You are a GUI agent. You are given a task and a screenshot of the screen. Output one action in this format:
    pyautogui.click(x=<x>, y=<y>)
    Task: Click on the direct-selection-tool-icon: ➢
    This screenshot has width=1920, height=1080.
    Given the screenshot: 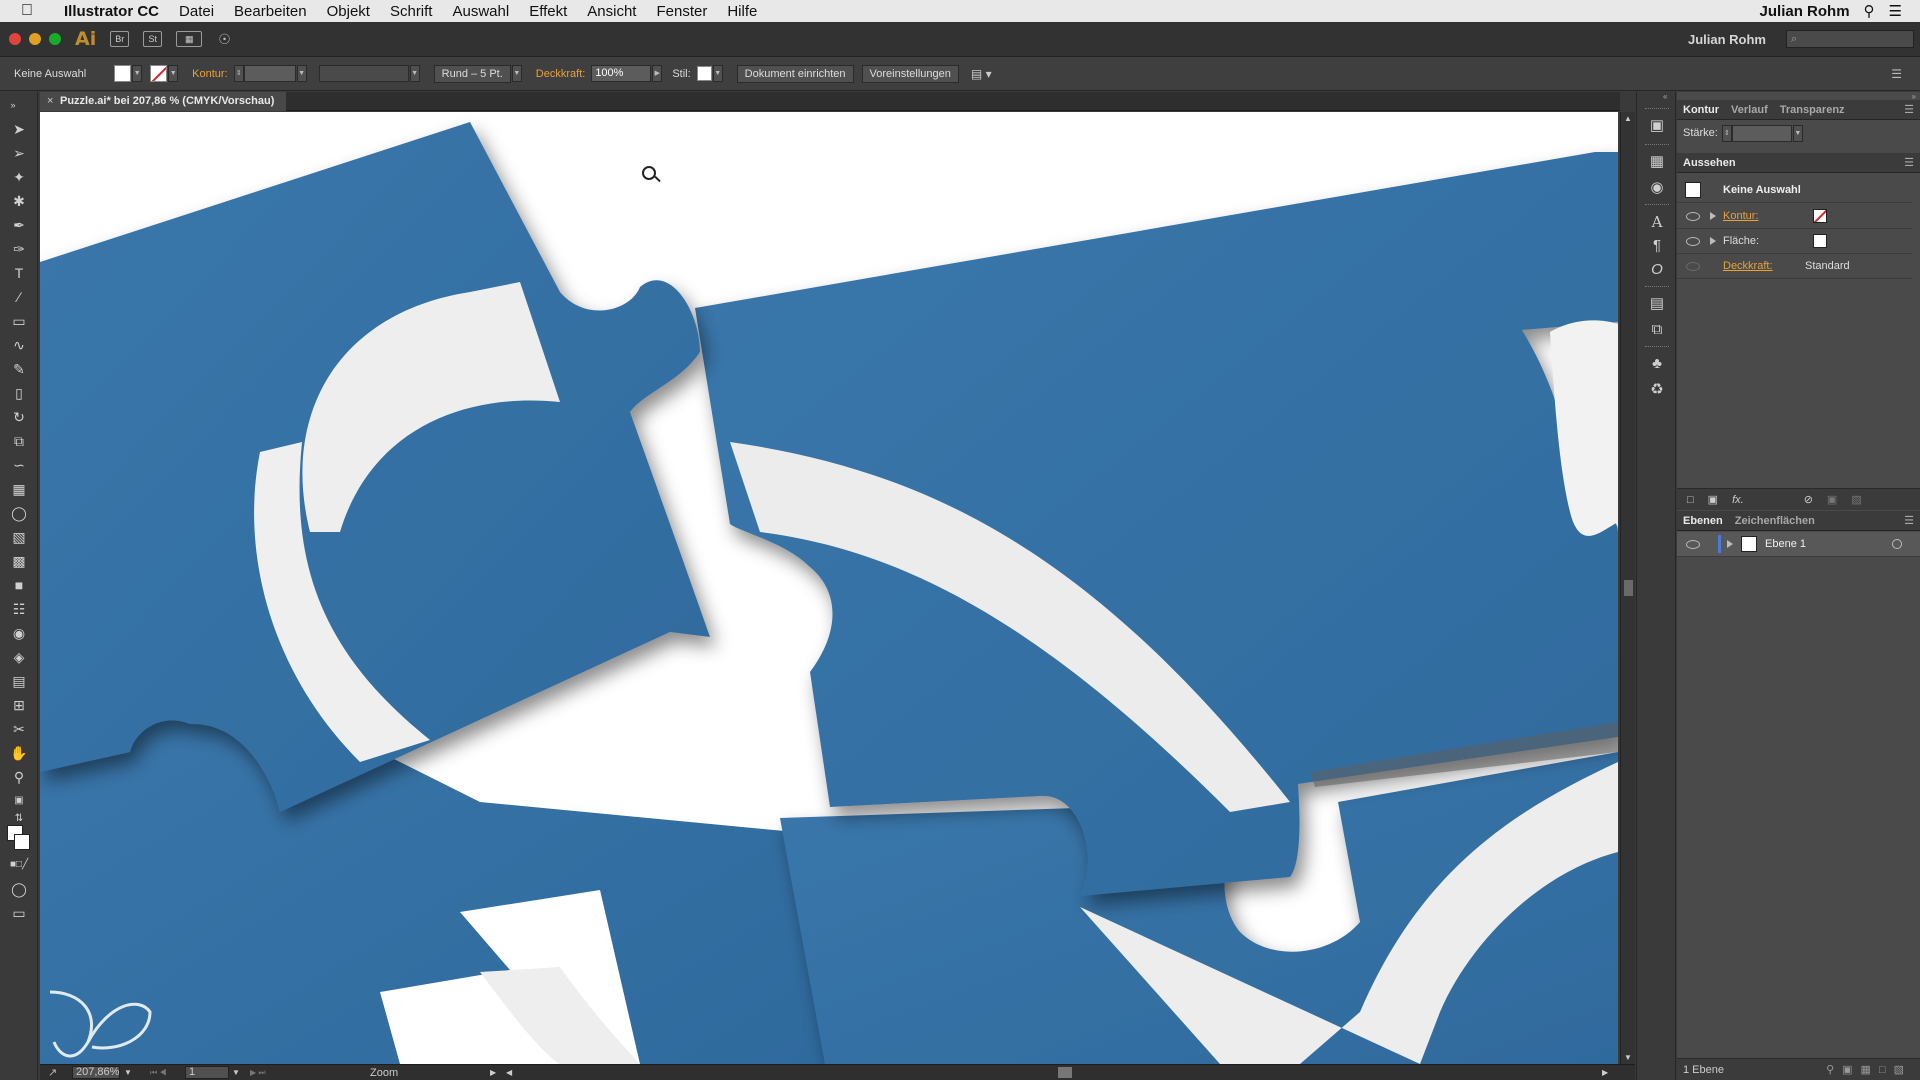 What is the action you would take?
    pyautogui.click(x=19, y=153)
    